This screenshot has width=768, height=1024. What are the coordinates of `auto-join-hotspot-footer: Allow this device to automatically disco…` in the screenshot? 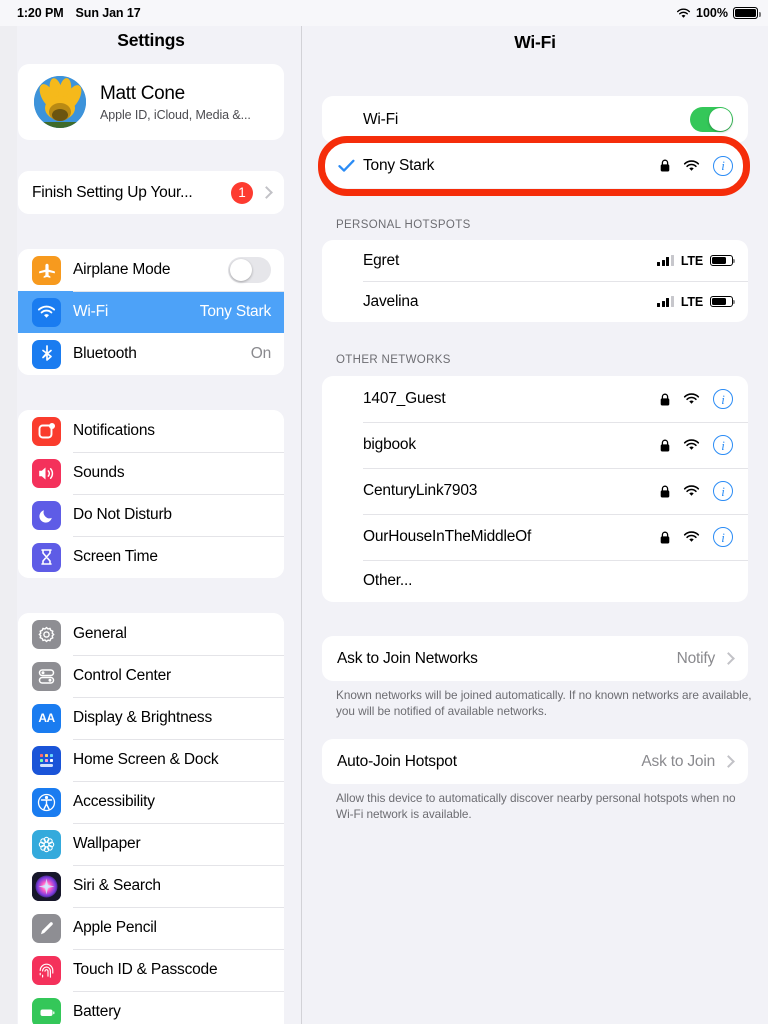 It's located at (536, 806).